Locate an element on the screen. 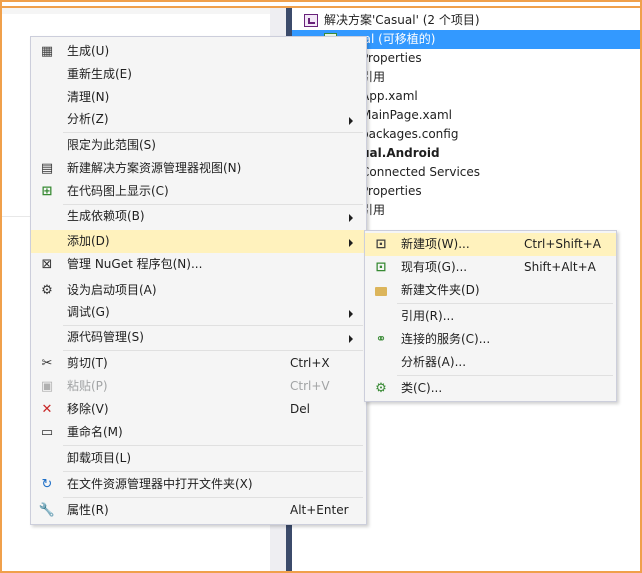 The width and height of the screenshot is (642, 573). menu-item-label: 添加(D) is located at coordinates (88, 241).